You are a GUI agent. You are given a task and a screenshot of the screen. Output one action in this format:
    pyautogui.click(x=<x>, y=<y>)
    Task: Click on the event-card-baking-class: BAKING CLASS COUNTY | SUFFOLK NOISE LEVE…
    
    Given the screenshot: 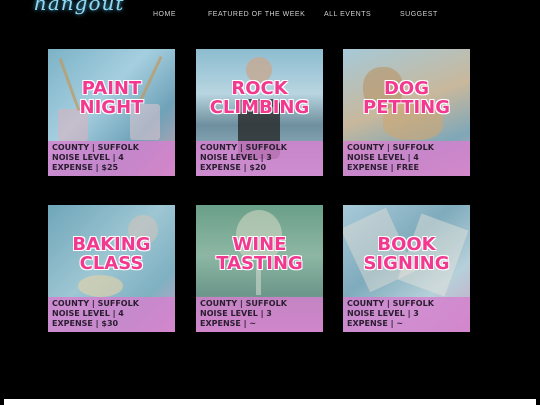 What is the action you would take?
    pyautogui.click(x=111, y=268)
    